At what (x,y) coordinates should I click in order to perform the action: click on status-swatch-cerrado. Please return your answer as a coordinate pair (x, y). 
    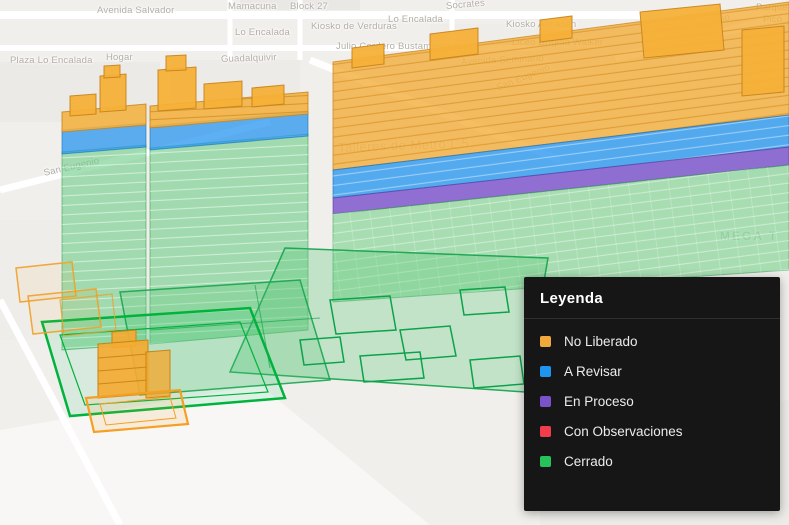
    Looking at the image, I should click on (545, 461).